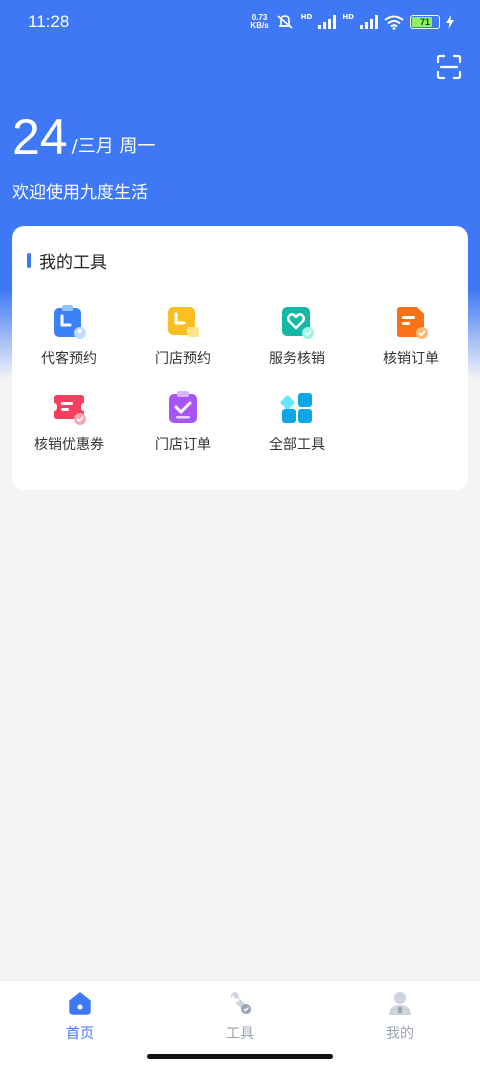 This screenshot has height=1067, width=480. I want to click on status-icons: 0.73 KB/s HD HD 71, so click(352, 21).